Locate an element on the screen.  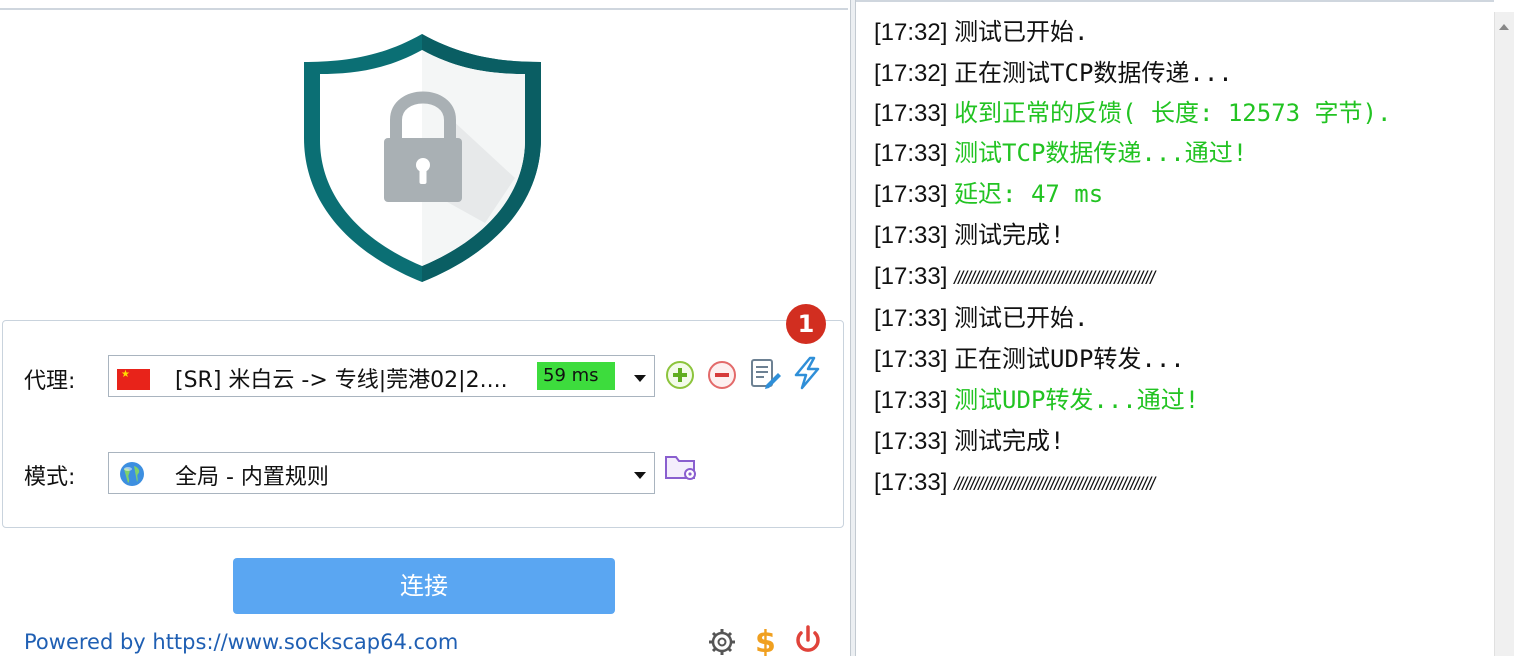
add-icon is located at coordinates (680, 375).